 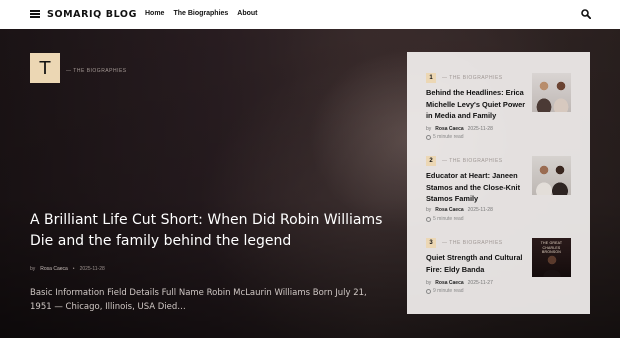 I want to click on site-header: SOMARIQ BLOG Home The Biographies About, so click(x=310, y=14).